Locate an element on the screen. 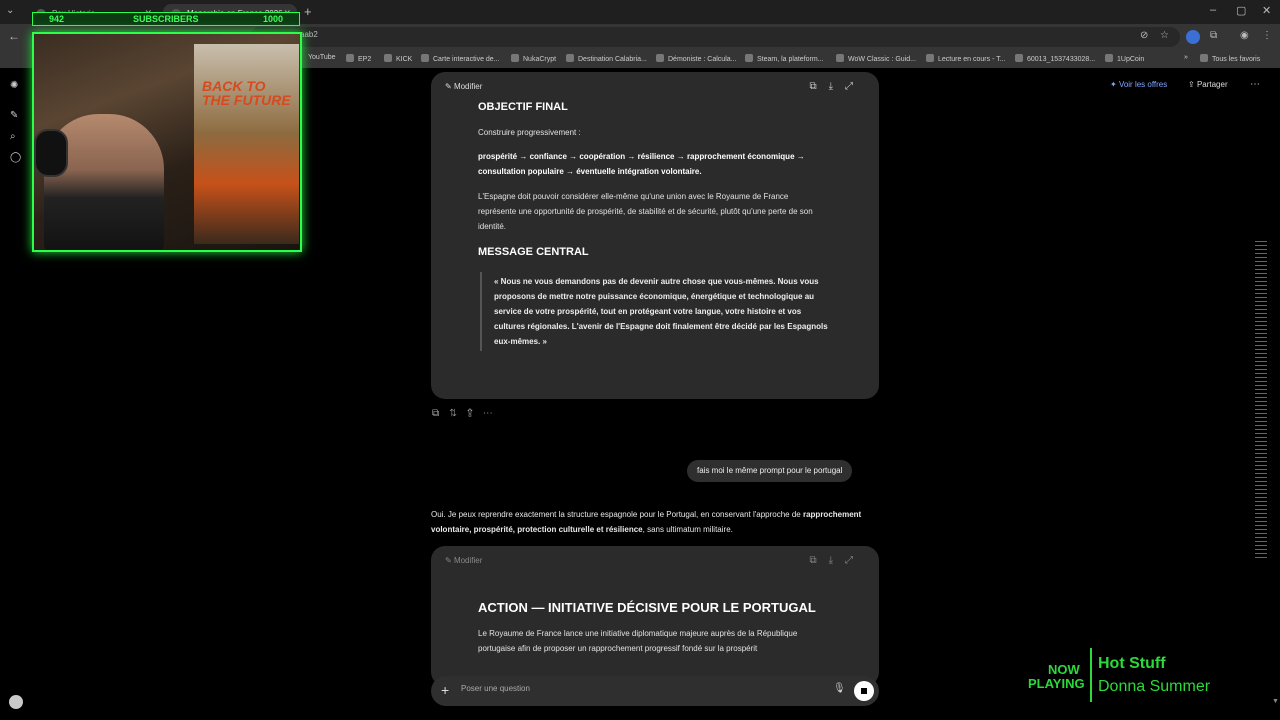 This screenshot has width=1280, height=720. bookmark-ep2: EP2 is located at coordinates (358, 58).